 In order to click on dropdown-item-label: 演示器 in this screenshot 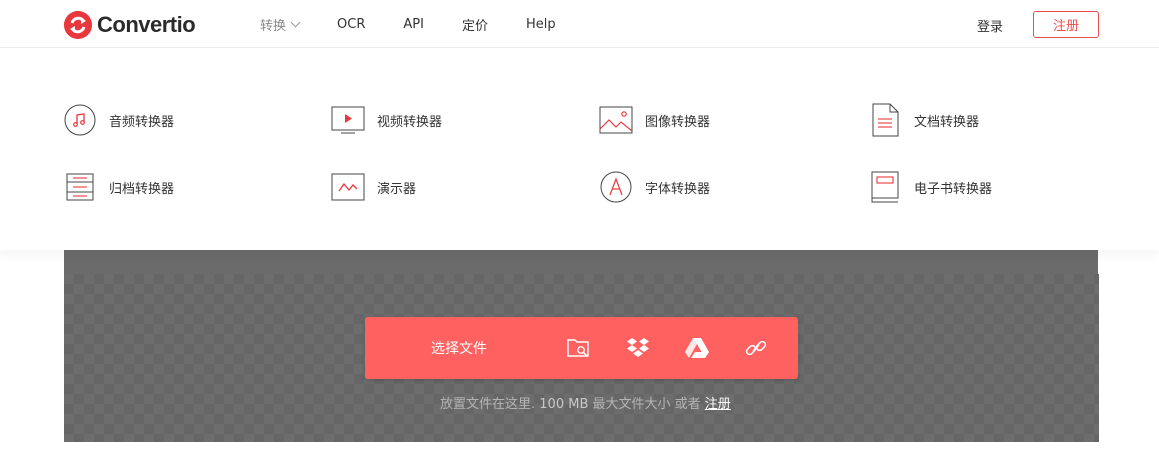, I will do `click(397, 189)`.